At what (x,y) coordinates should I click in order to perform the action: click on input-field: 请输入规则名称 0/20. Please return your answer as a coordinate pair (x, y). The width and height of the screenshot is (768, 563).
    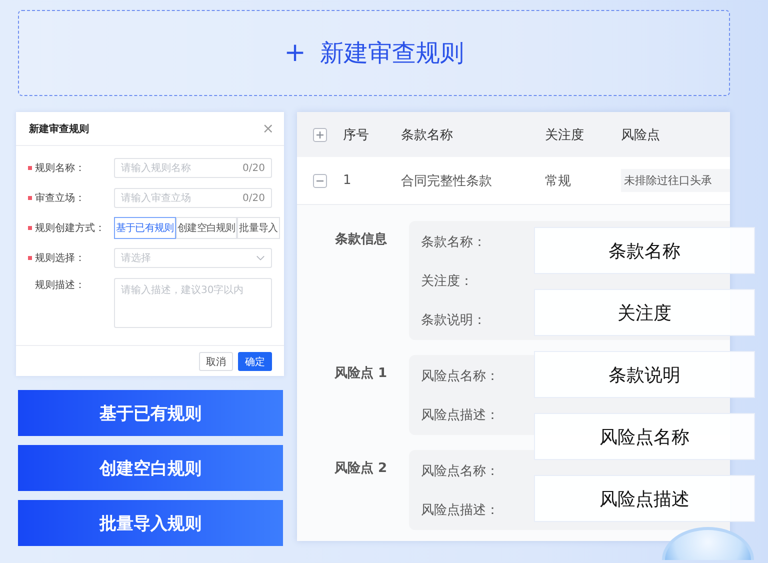
    Looking at the image, I should click on (193, 168).